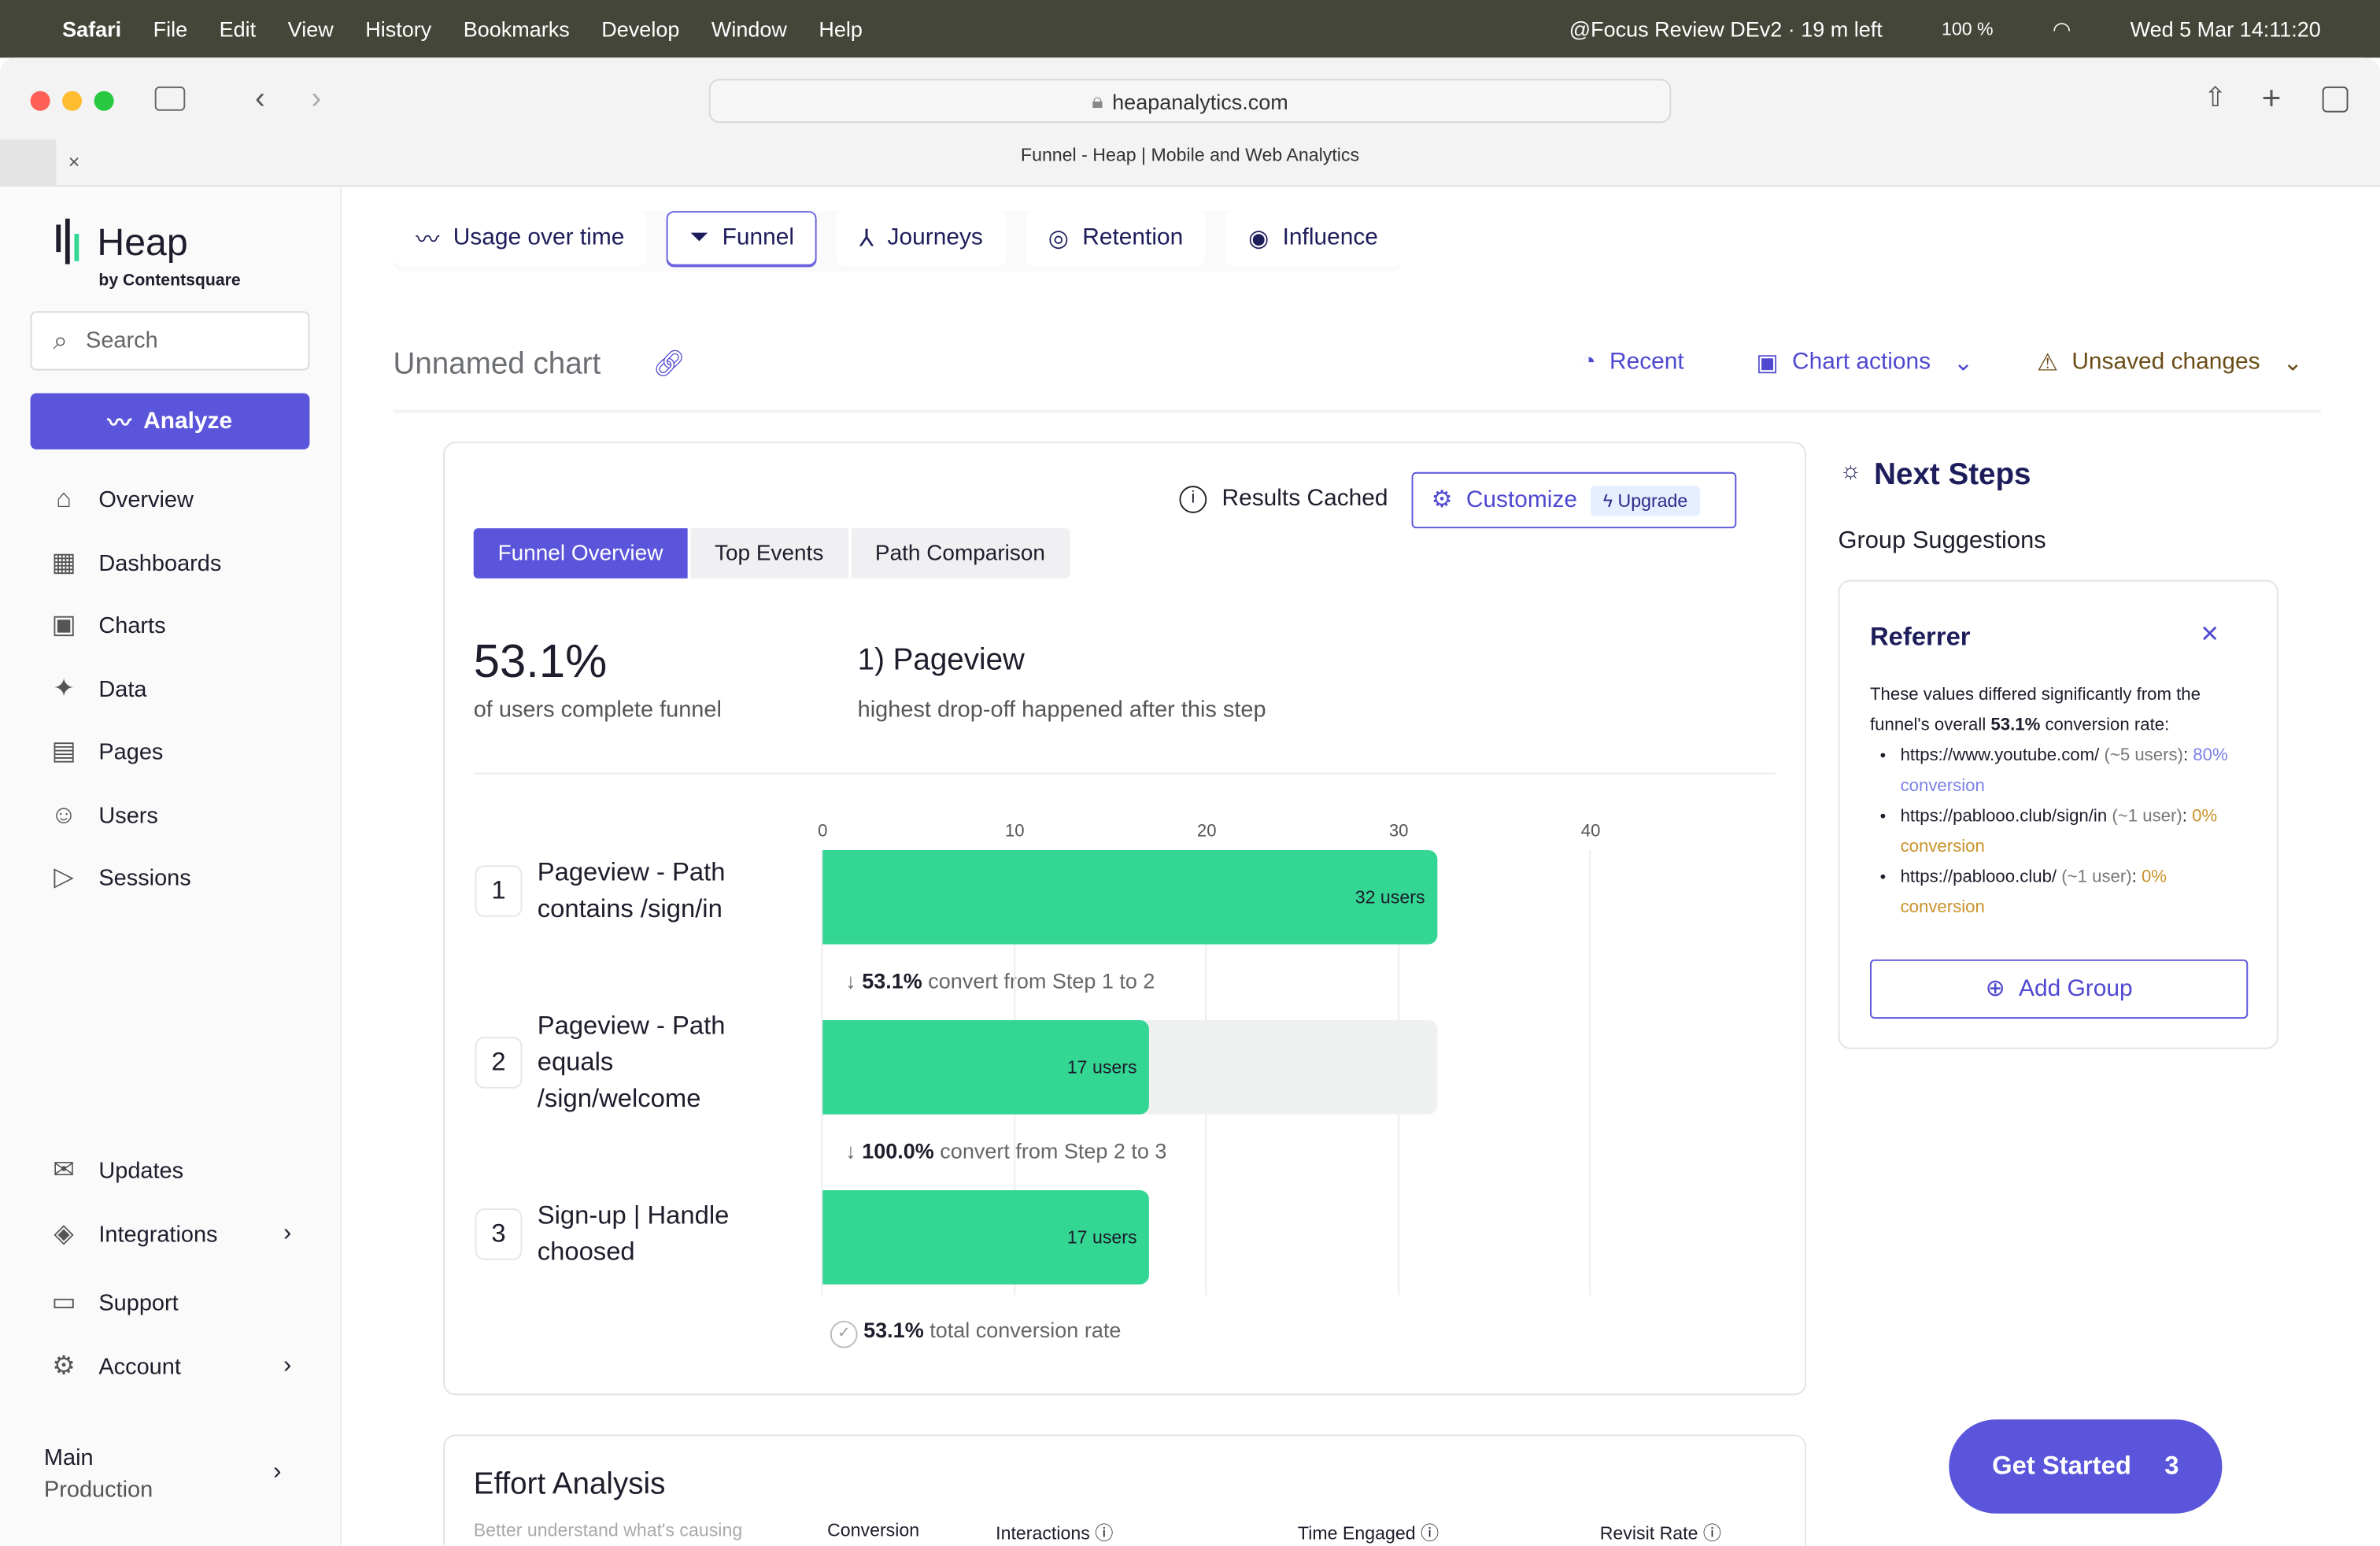  What do you see at coordinates (103, 815) in the screenshot?
I see `sidebar-item-users: ☺ Users` at bounding box center [103, 815].